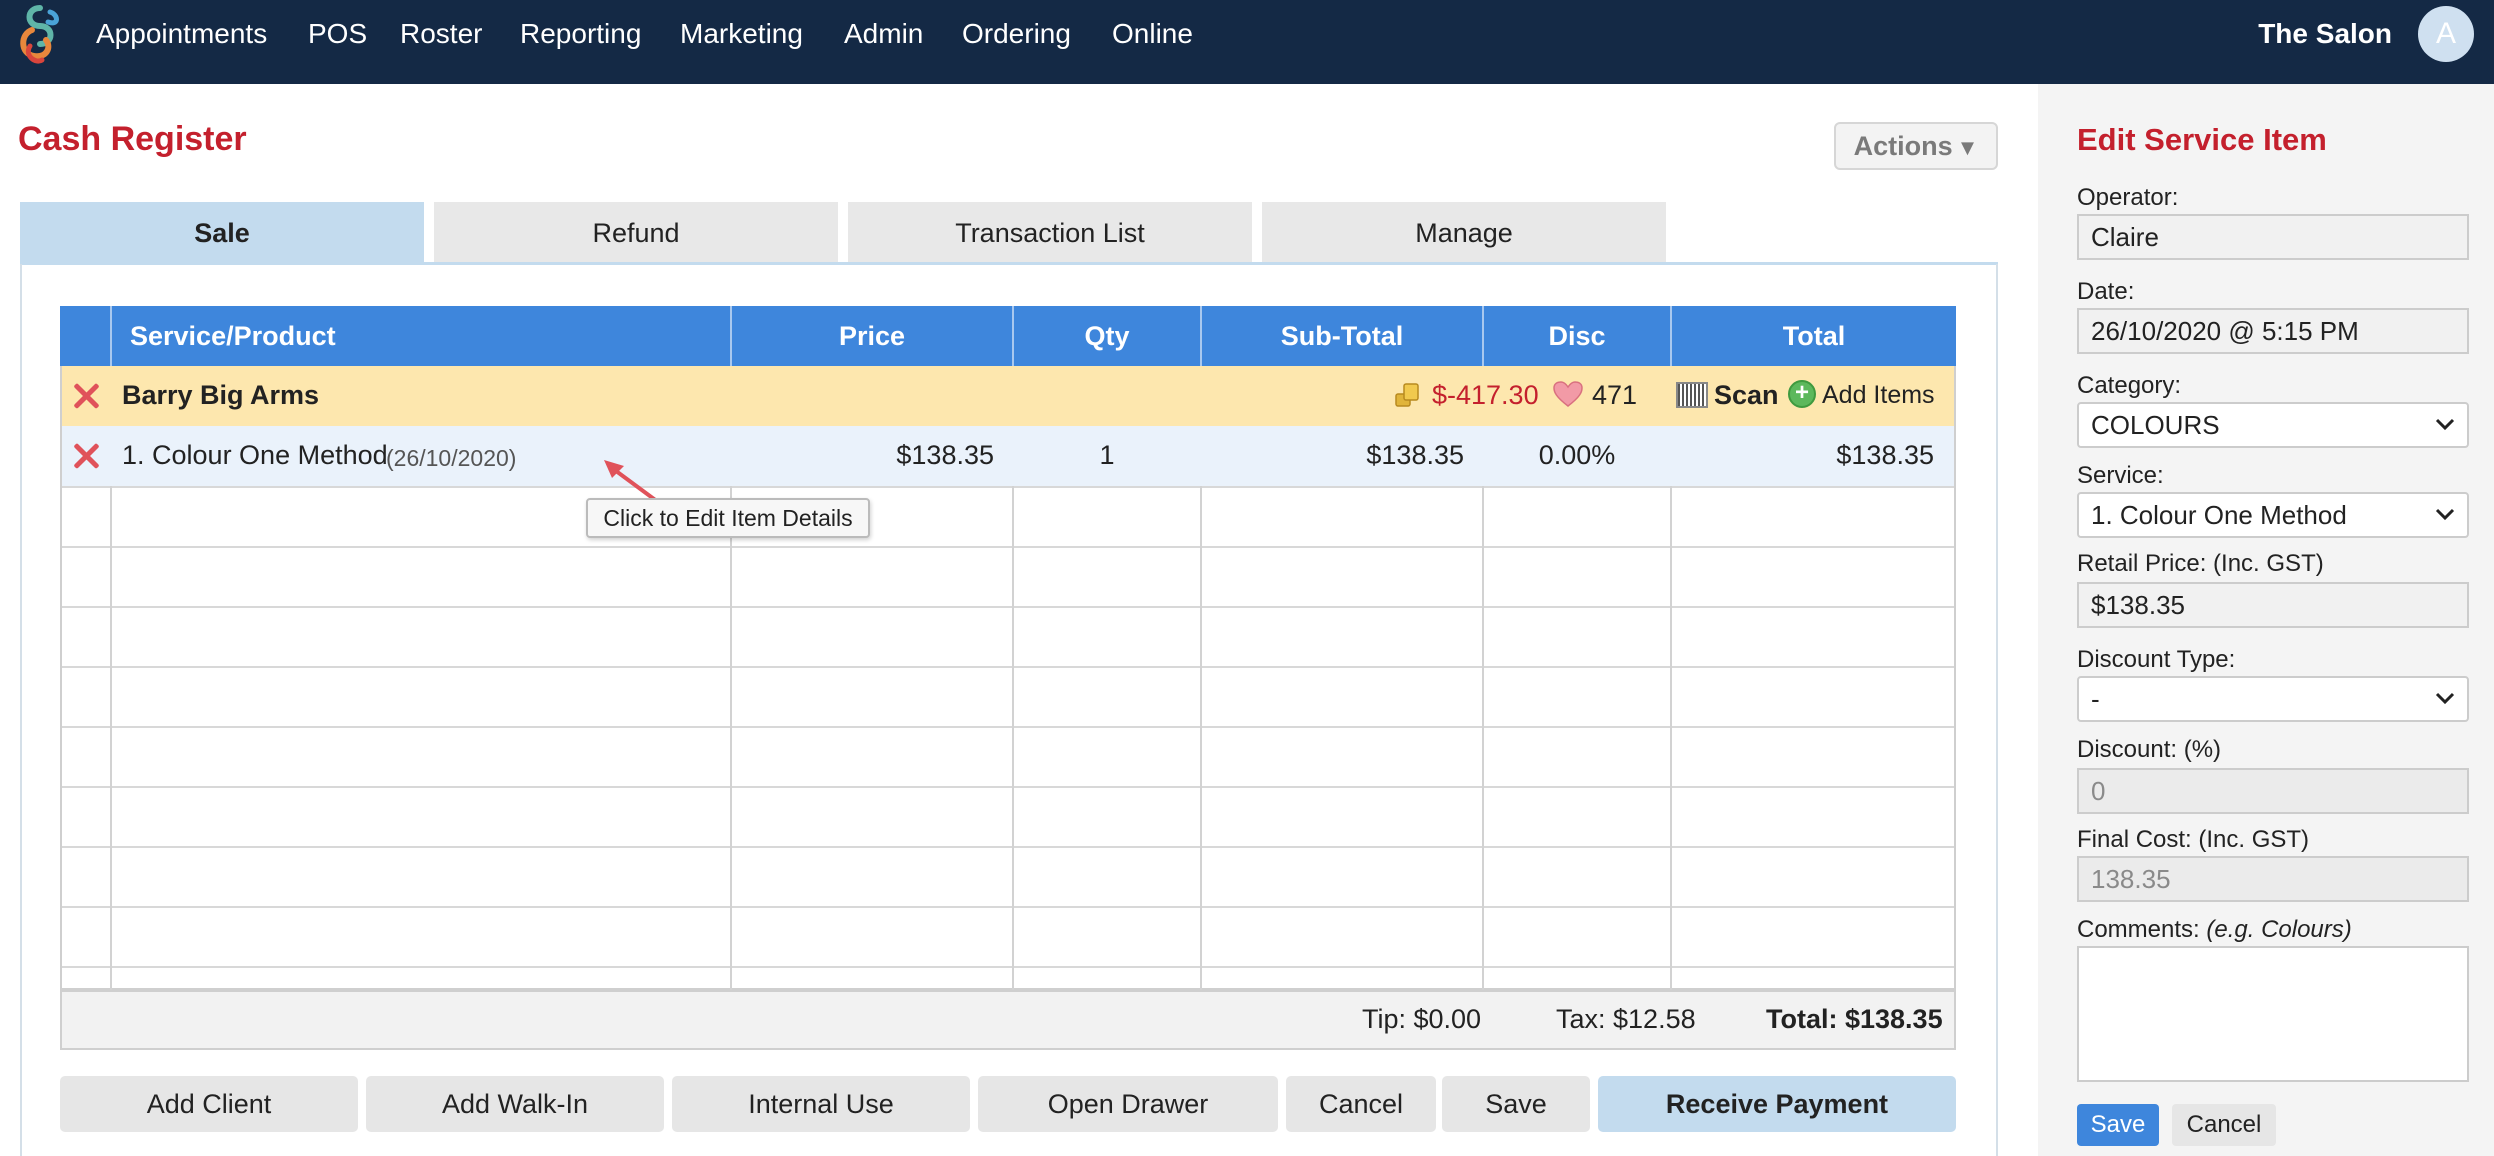 This screenshot has width=2494, height=1156. What do you see at coordinates (2138, 929) in the screenshot?
I see `comments-label-text: Comments:` at bounding box center [2138, 929].